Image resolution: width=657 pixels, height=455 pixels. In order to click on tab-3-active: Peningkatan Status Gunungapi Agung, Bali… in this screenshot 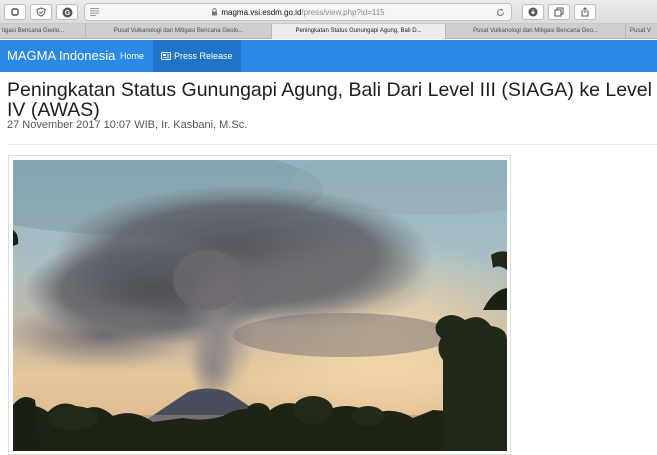, I will do `click(359, 31)`.